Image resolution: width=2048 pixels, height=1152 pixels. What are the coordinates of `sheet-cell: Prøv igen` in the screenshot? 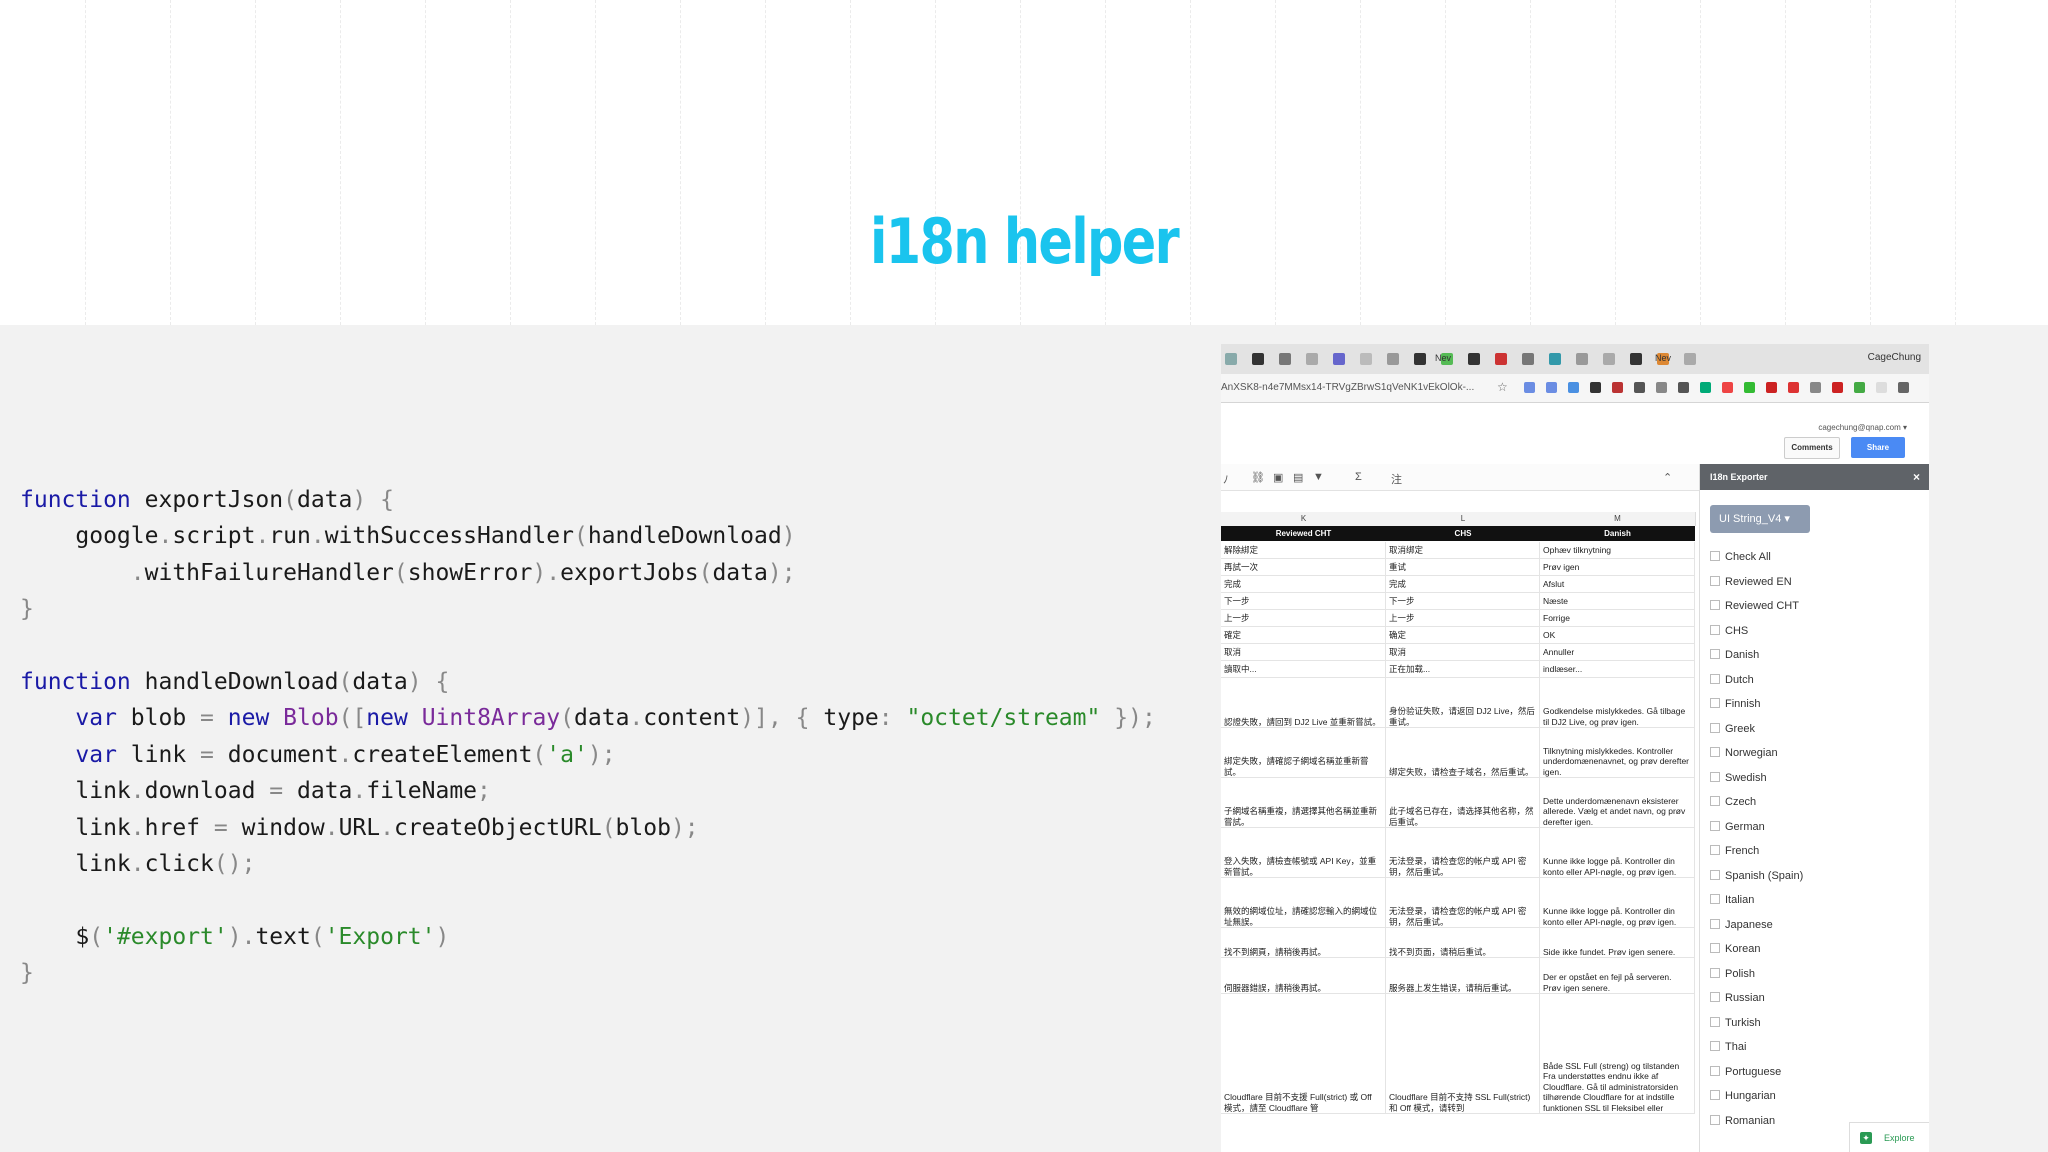 It's located at (1617, 567).